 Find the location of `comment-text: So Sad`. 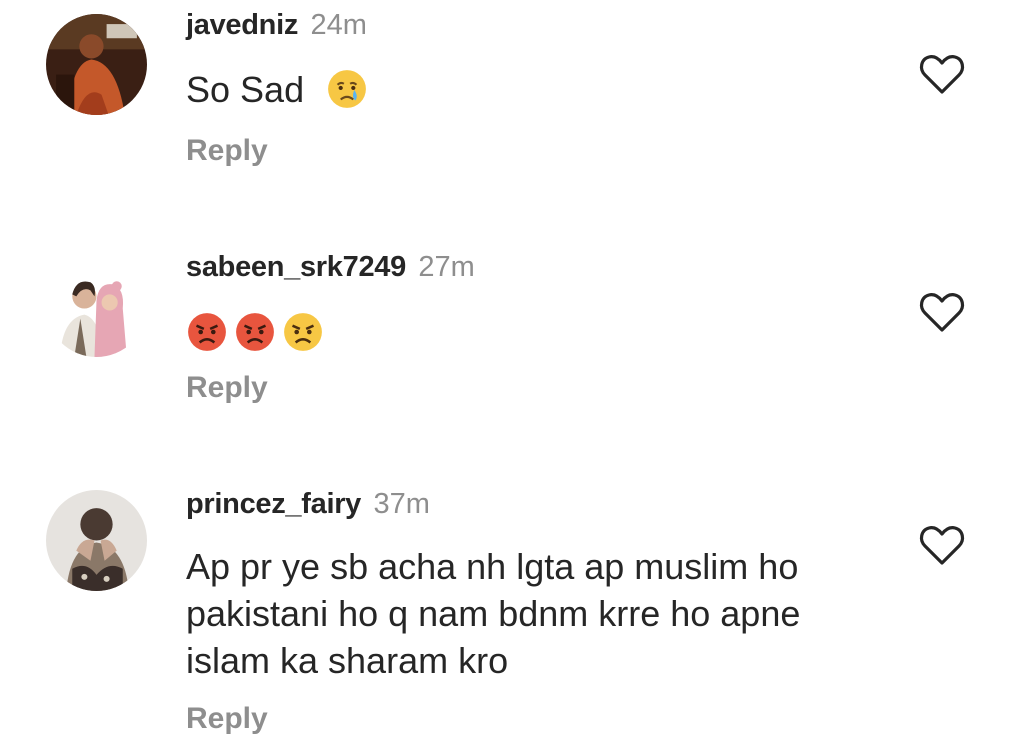

comment-text: So Sad is located at coordinates (536, 89).